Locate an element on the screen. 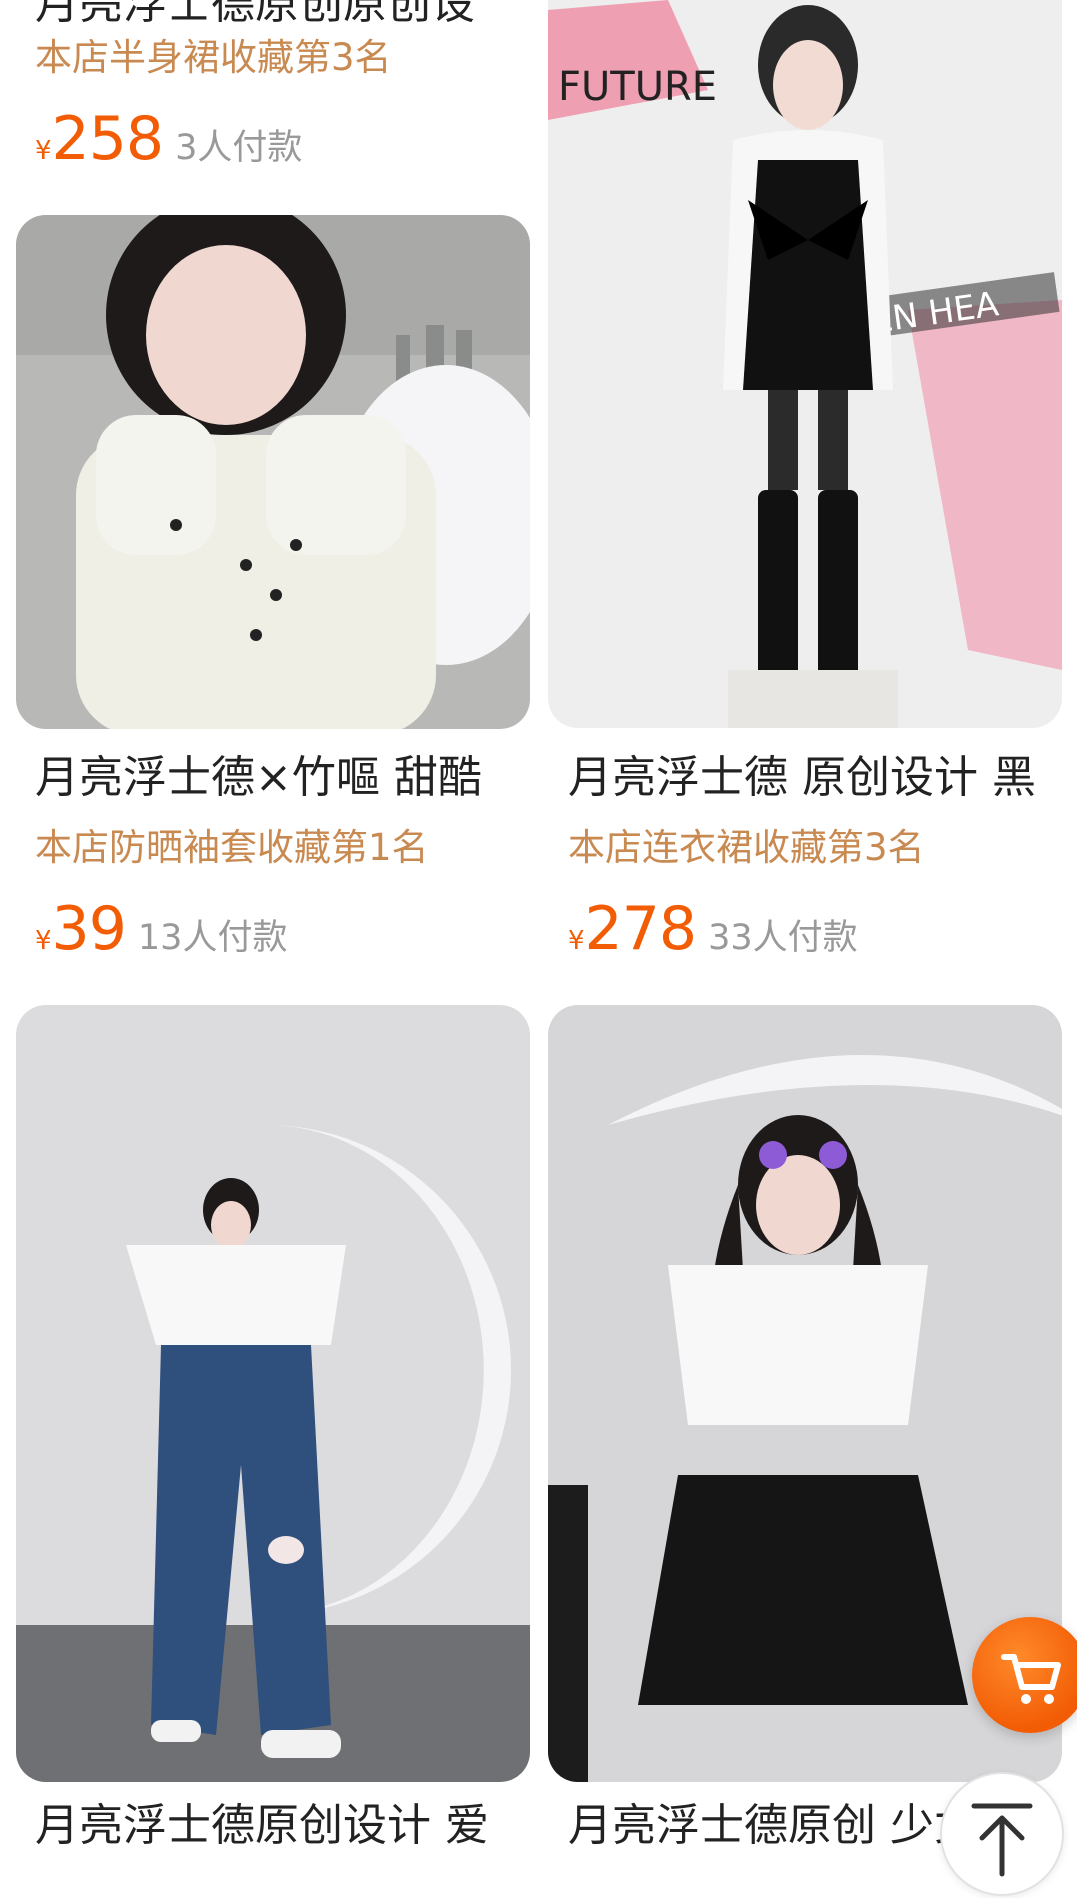 The width and height of the screenshot is (1077, 1898). price-row: ¥39 13人付款 is located at coordinates (161, 929).